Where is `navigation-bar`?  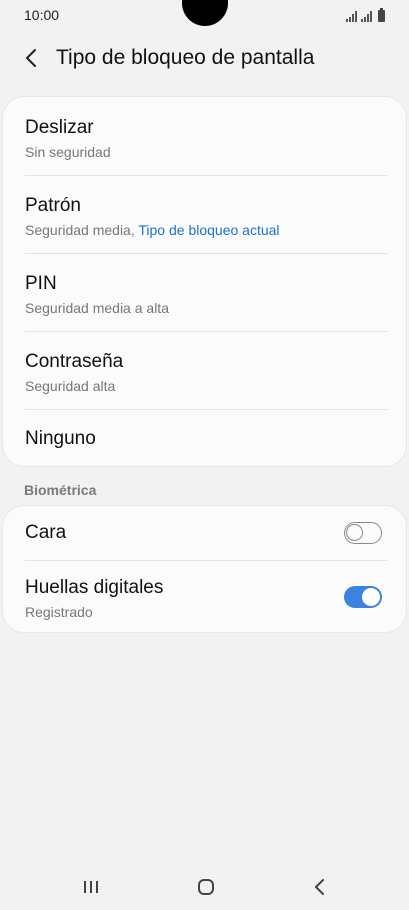
navigation-bar is located at coordinates (204, 886).